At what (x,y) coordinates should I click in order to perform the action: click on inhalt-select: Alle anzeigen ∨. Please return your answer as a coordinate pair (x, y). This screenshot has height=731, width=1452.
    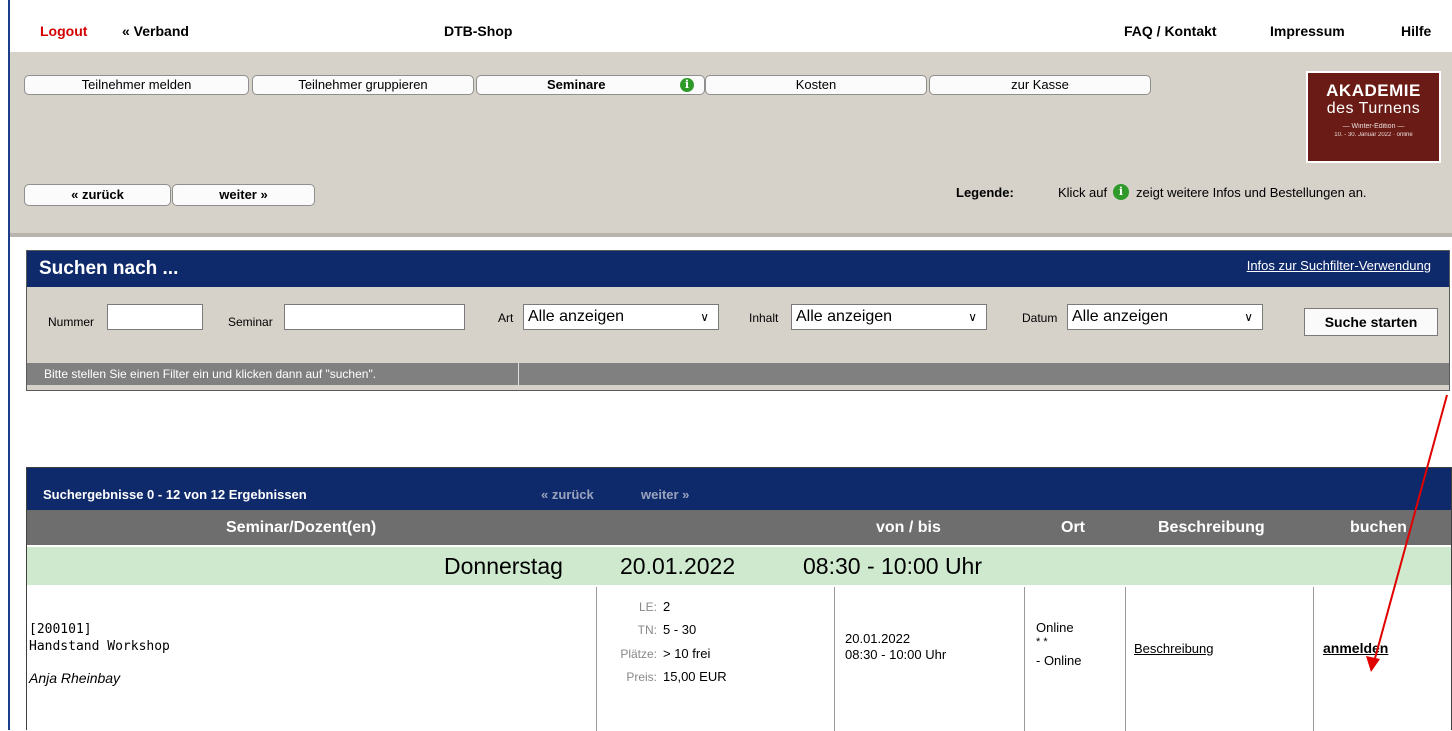
    Looking at the image, I should click on (889, 317).